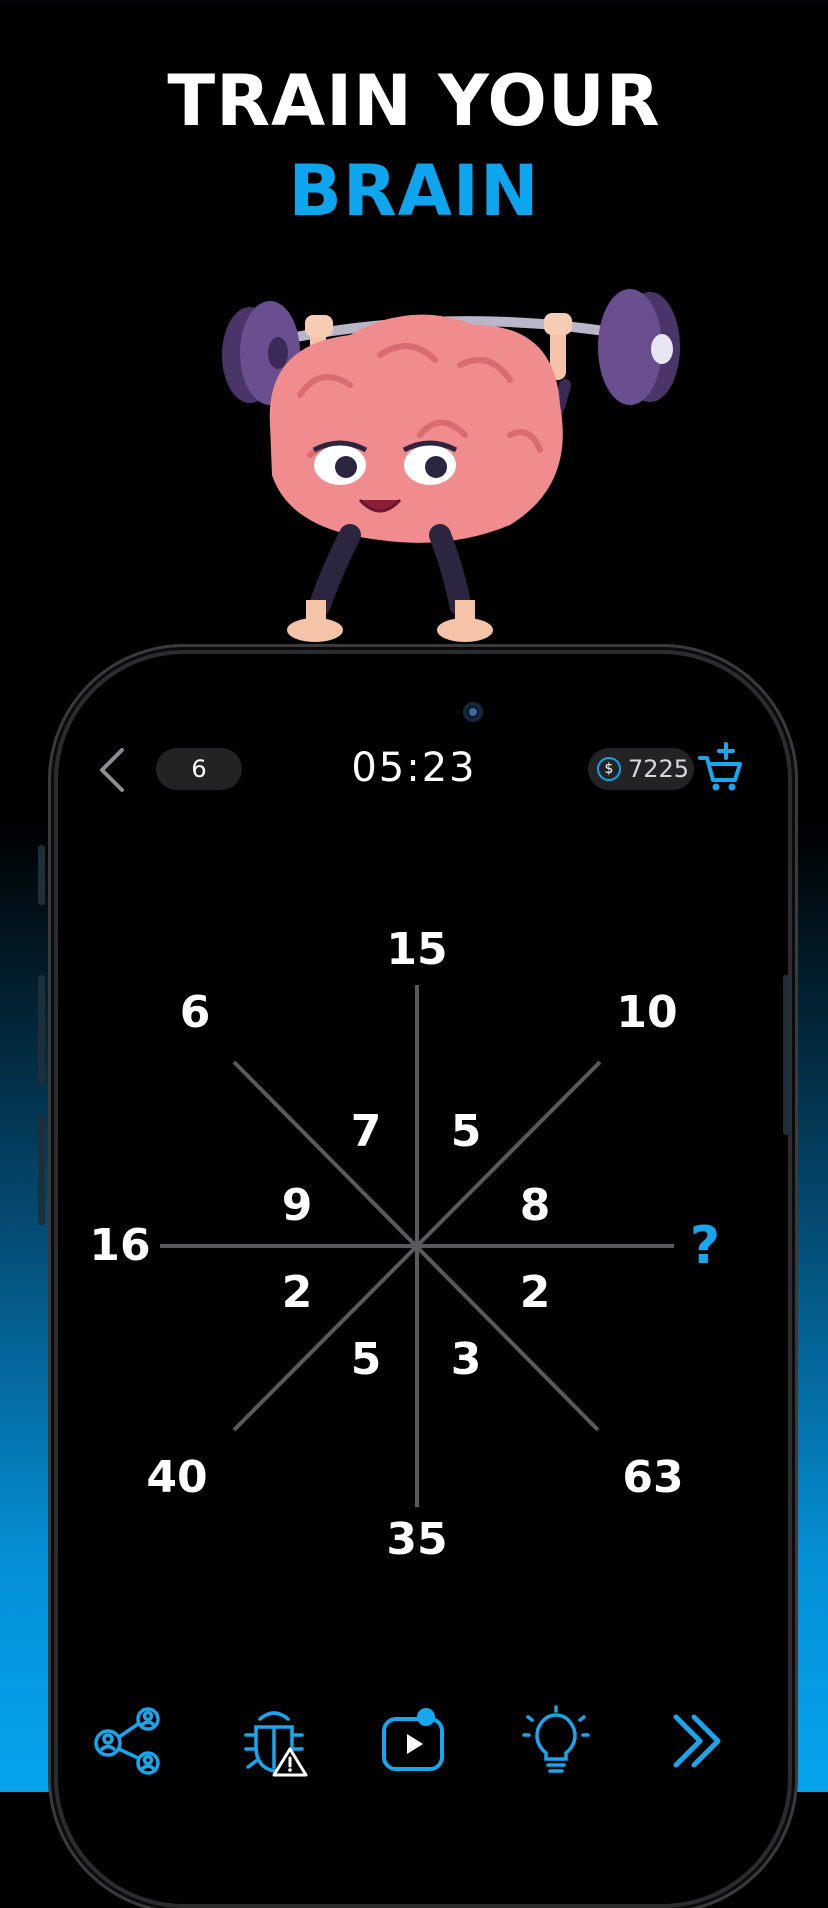  I want to click on inner-number: 3, so click(466, 1359).